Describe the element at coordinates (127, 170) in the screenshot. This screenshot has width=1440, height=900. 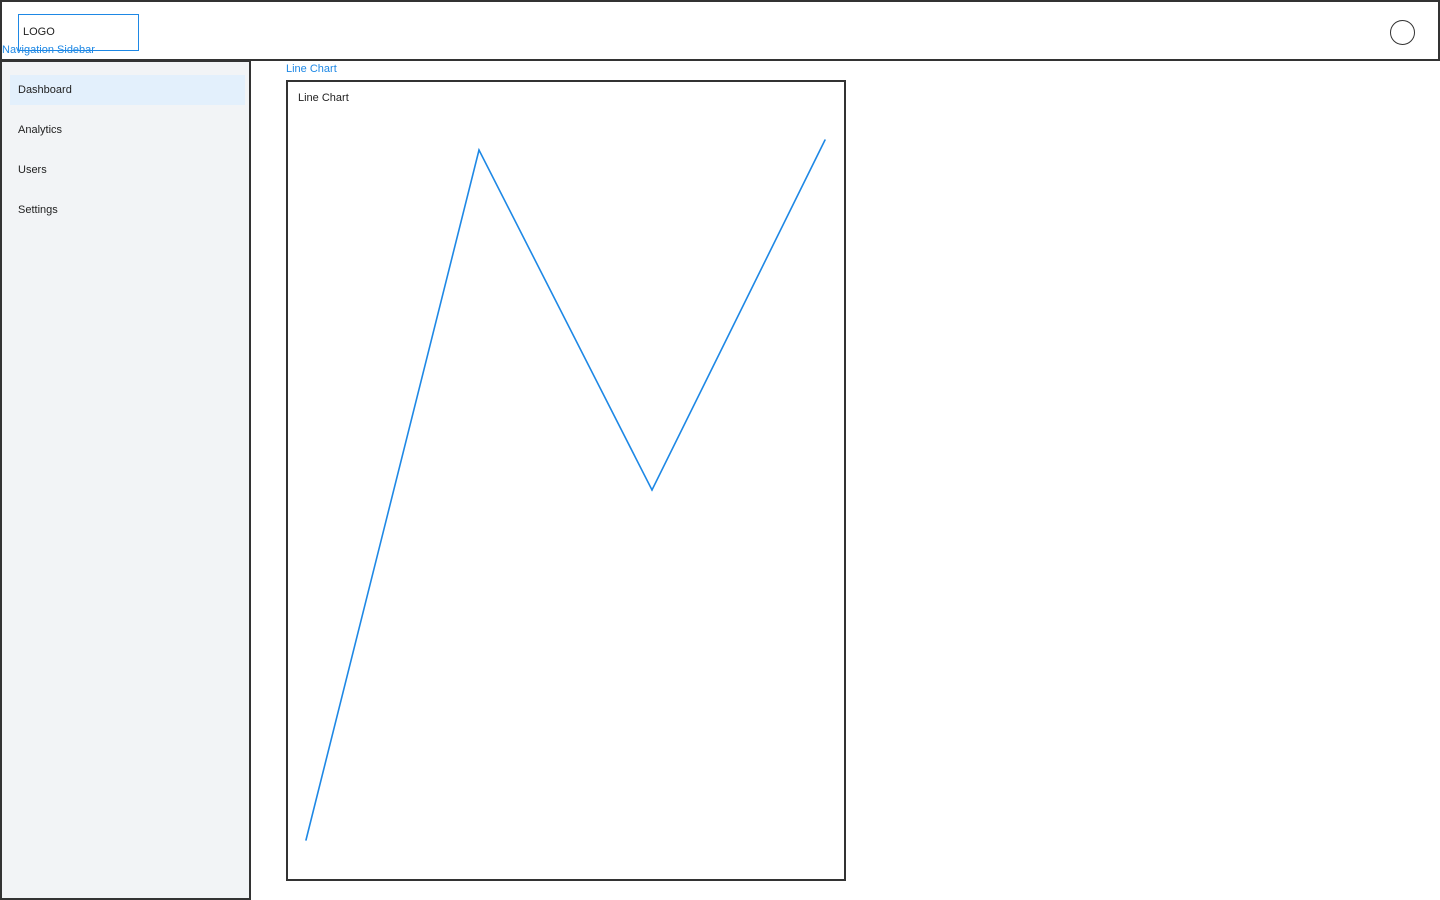
I see `sidebar-item-users: Users` at that location.